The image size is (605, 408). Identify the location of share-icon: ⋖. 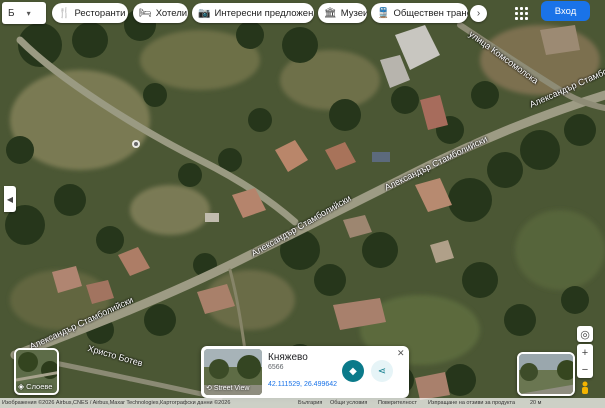
(382, 371).